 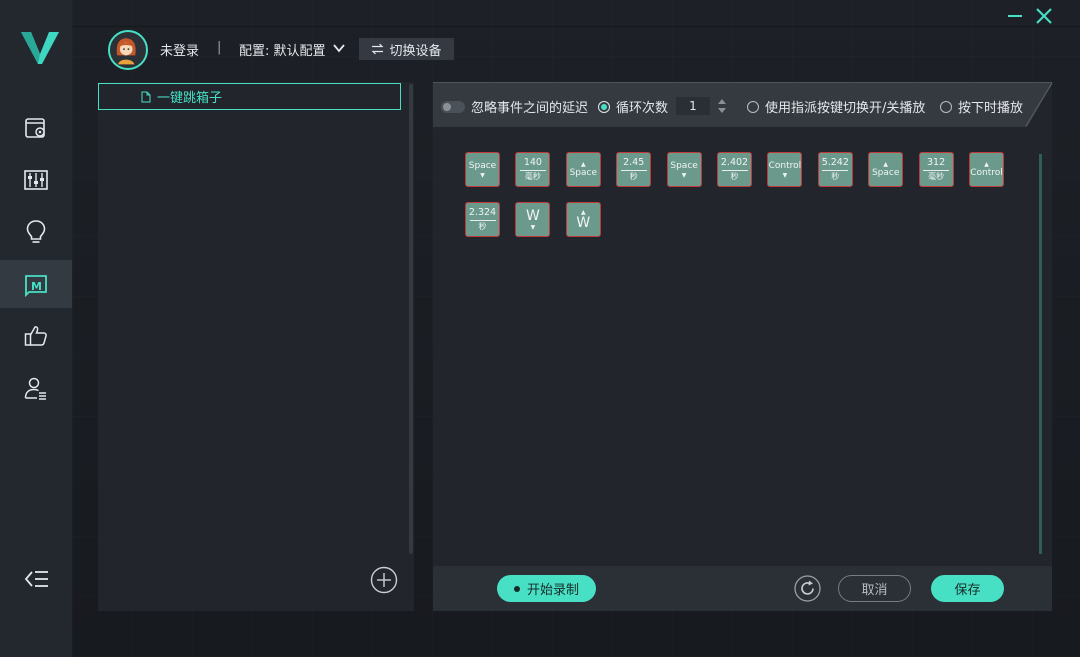 I want to click on avatar-image-icon, so click(x=126, y=50).